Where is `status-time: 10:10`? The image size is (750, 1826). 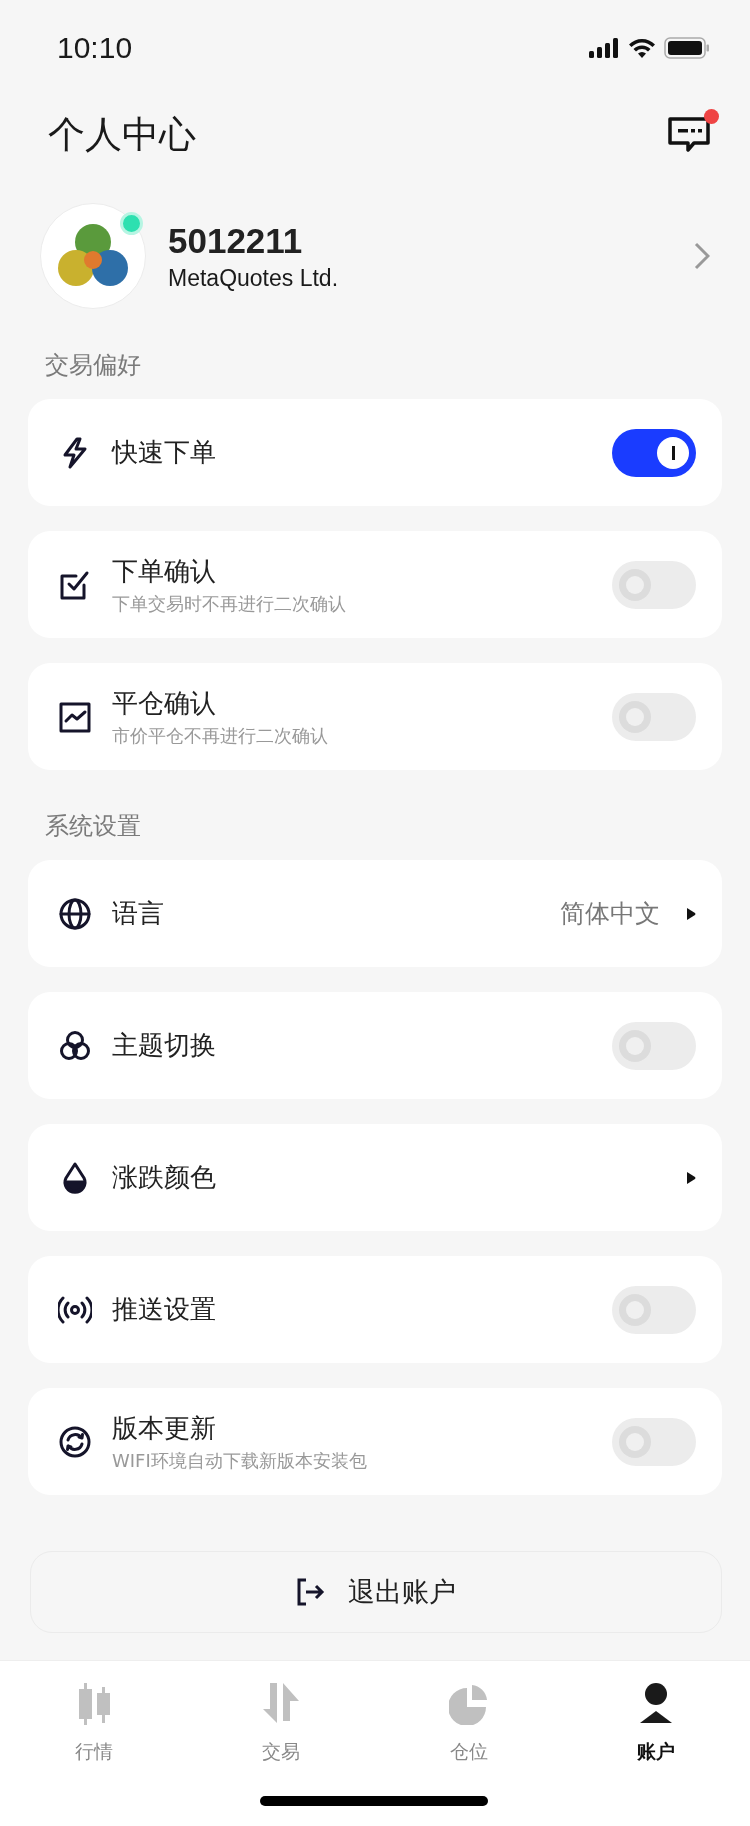
status-time: 10:10 is located at coordinates (95, 47).